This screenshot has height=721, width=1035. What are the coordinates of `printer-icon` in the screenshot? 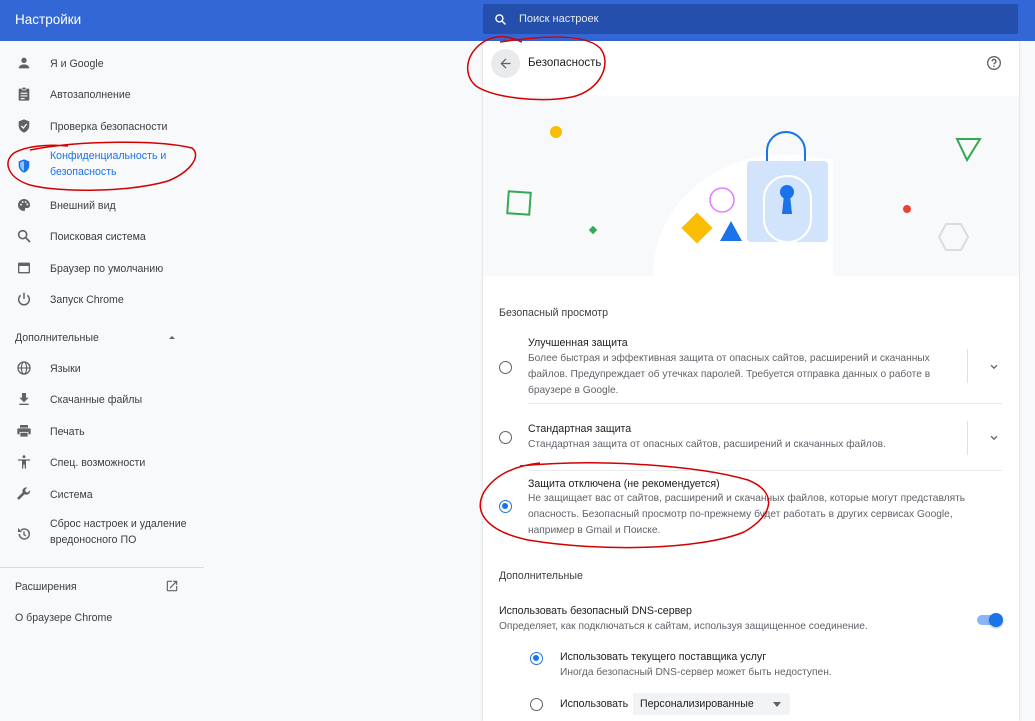 It's located at (24, 431).